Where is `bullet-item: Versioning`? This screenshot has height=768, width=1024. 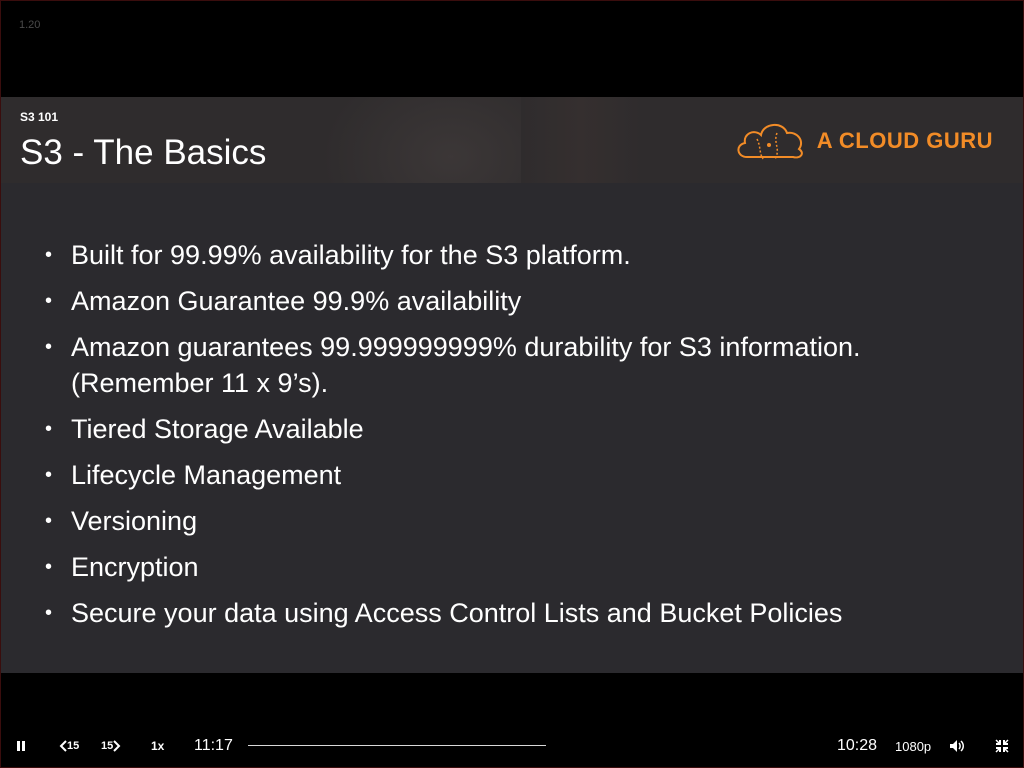
bullet-item: Versioning is located at coordinates (520, 521).